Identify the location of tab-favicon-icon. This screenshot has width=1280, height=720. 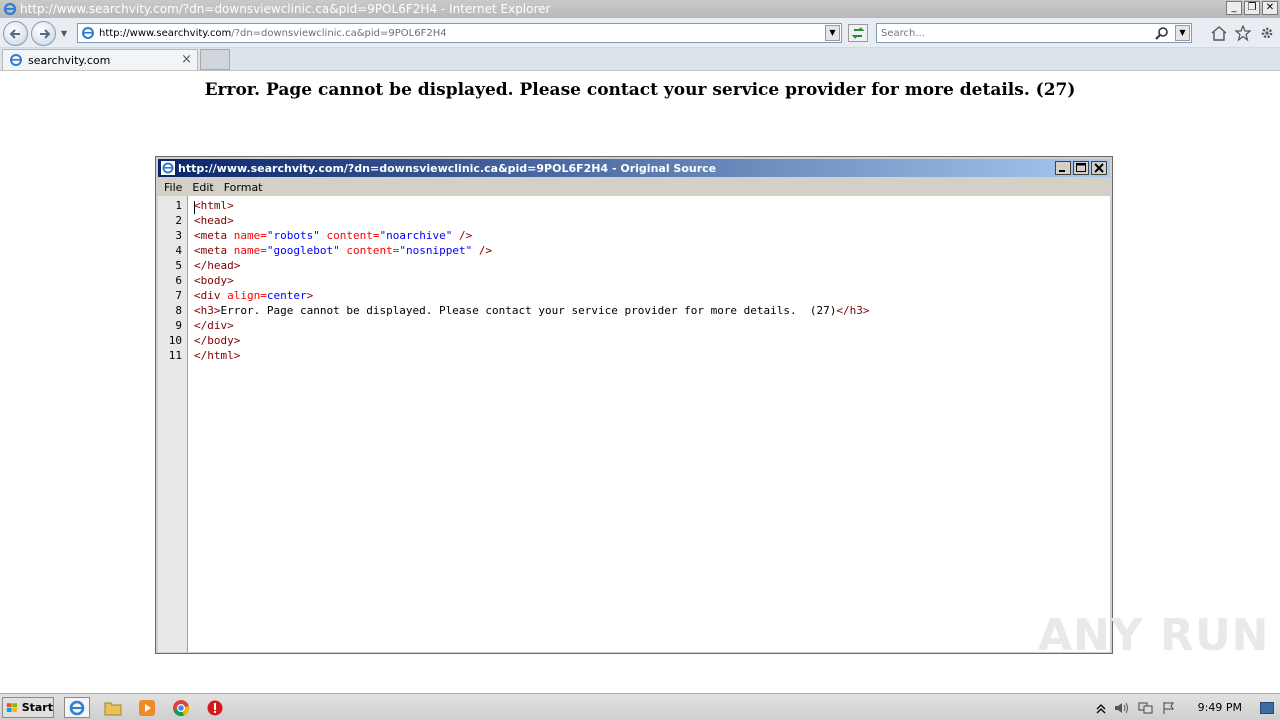
(16, 60).